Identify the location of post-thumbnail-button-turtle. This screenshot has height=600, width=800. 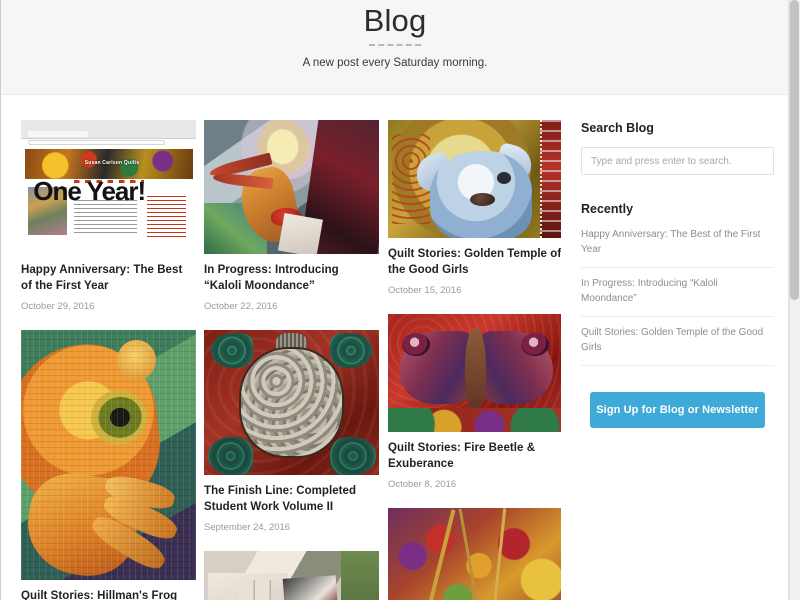
(291, 402).